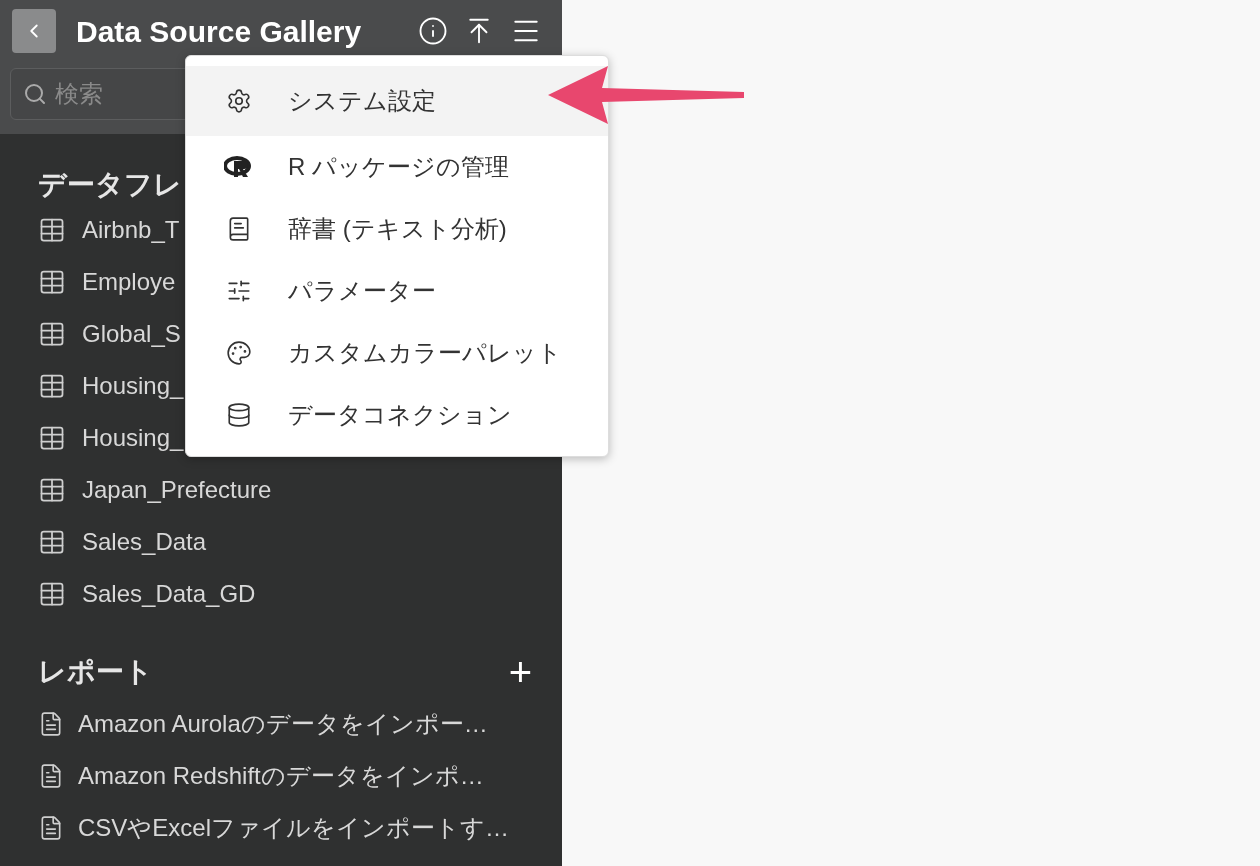  I want to click on page-title: Data Source Gallery, so click(219, 31).